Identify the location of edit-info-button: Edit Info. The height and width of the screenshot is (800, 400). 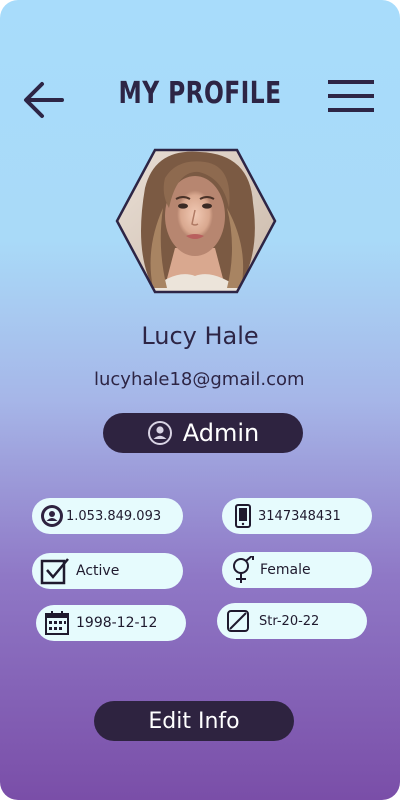
(194, 721).